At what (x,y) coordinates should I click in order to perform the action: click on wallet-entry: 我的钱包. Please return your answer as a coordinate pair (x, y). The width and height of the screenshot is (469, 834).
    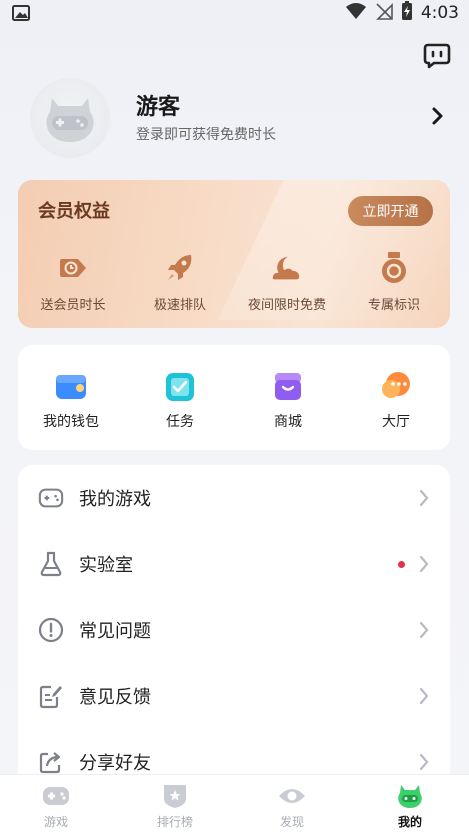
    Looking at the image, I should click on (71, 400).